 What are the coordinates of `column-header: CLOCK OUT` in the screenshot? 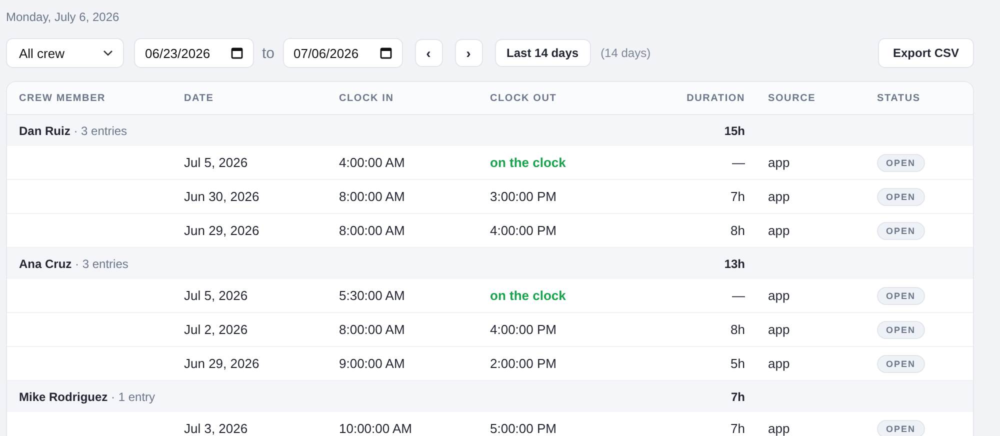 It's located at (524, 98).